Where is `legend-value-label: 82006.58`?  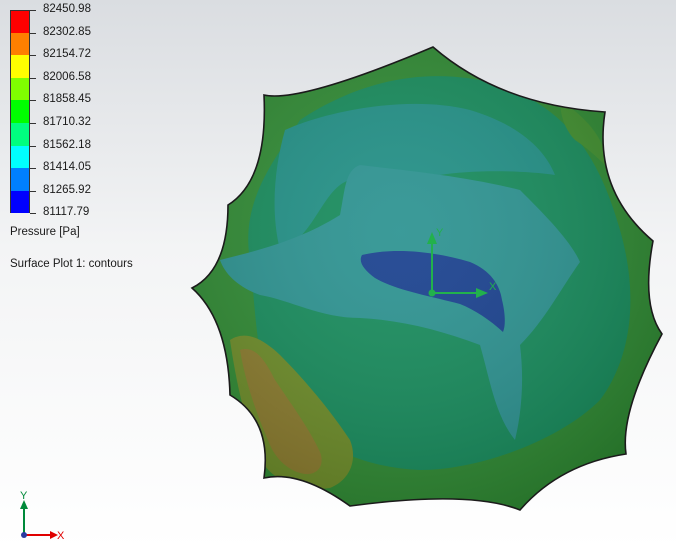 legend-value-label: 82006.58 is located at coordinates (67, 76).